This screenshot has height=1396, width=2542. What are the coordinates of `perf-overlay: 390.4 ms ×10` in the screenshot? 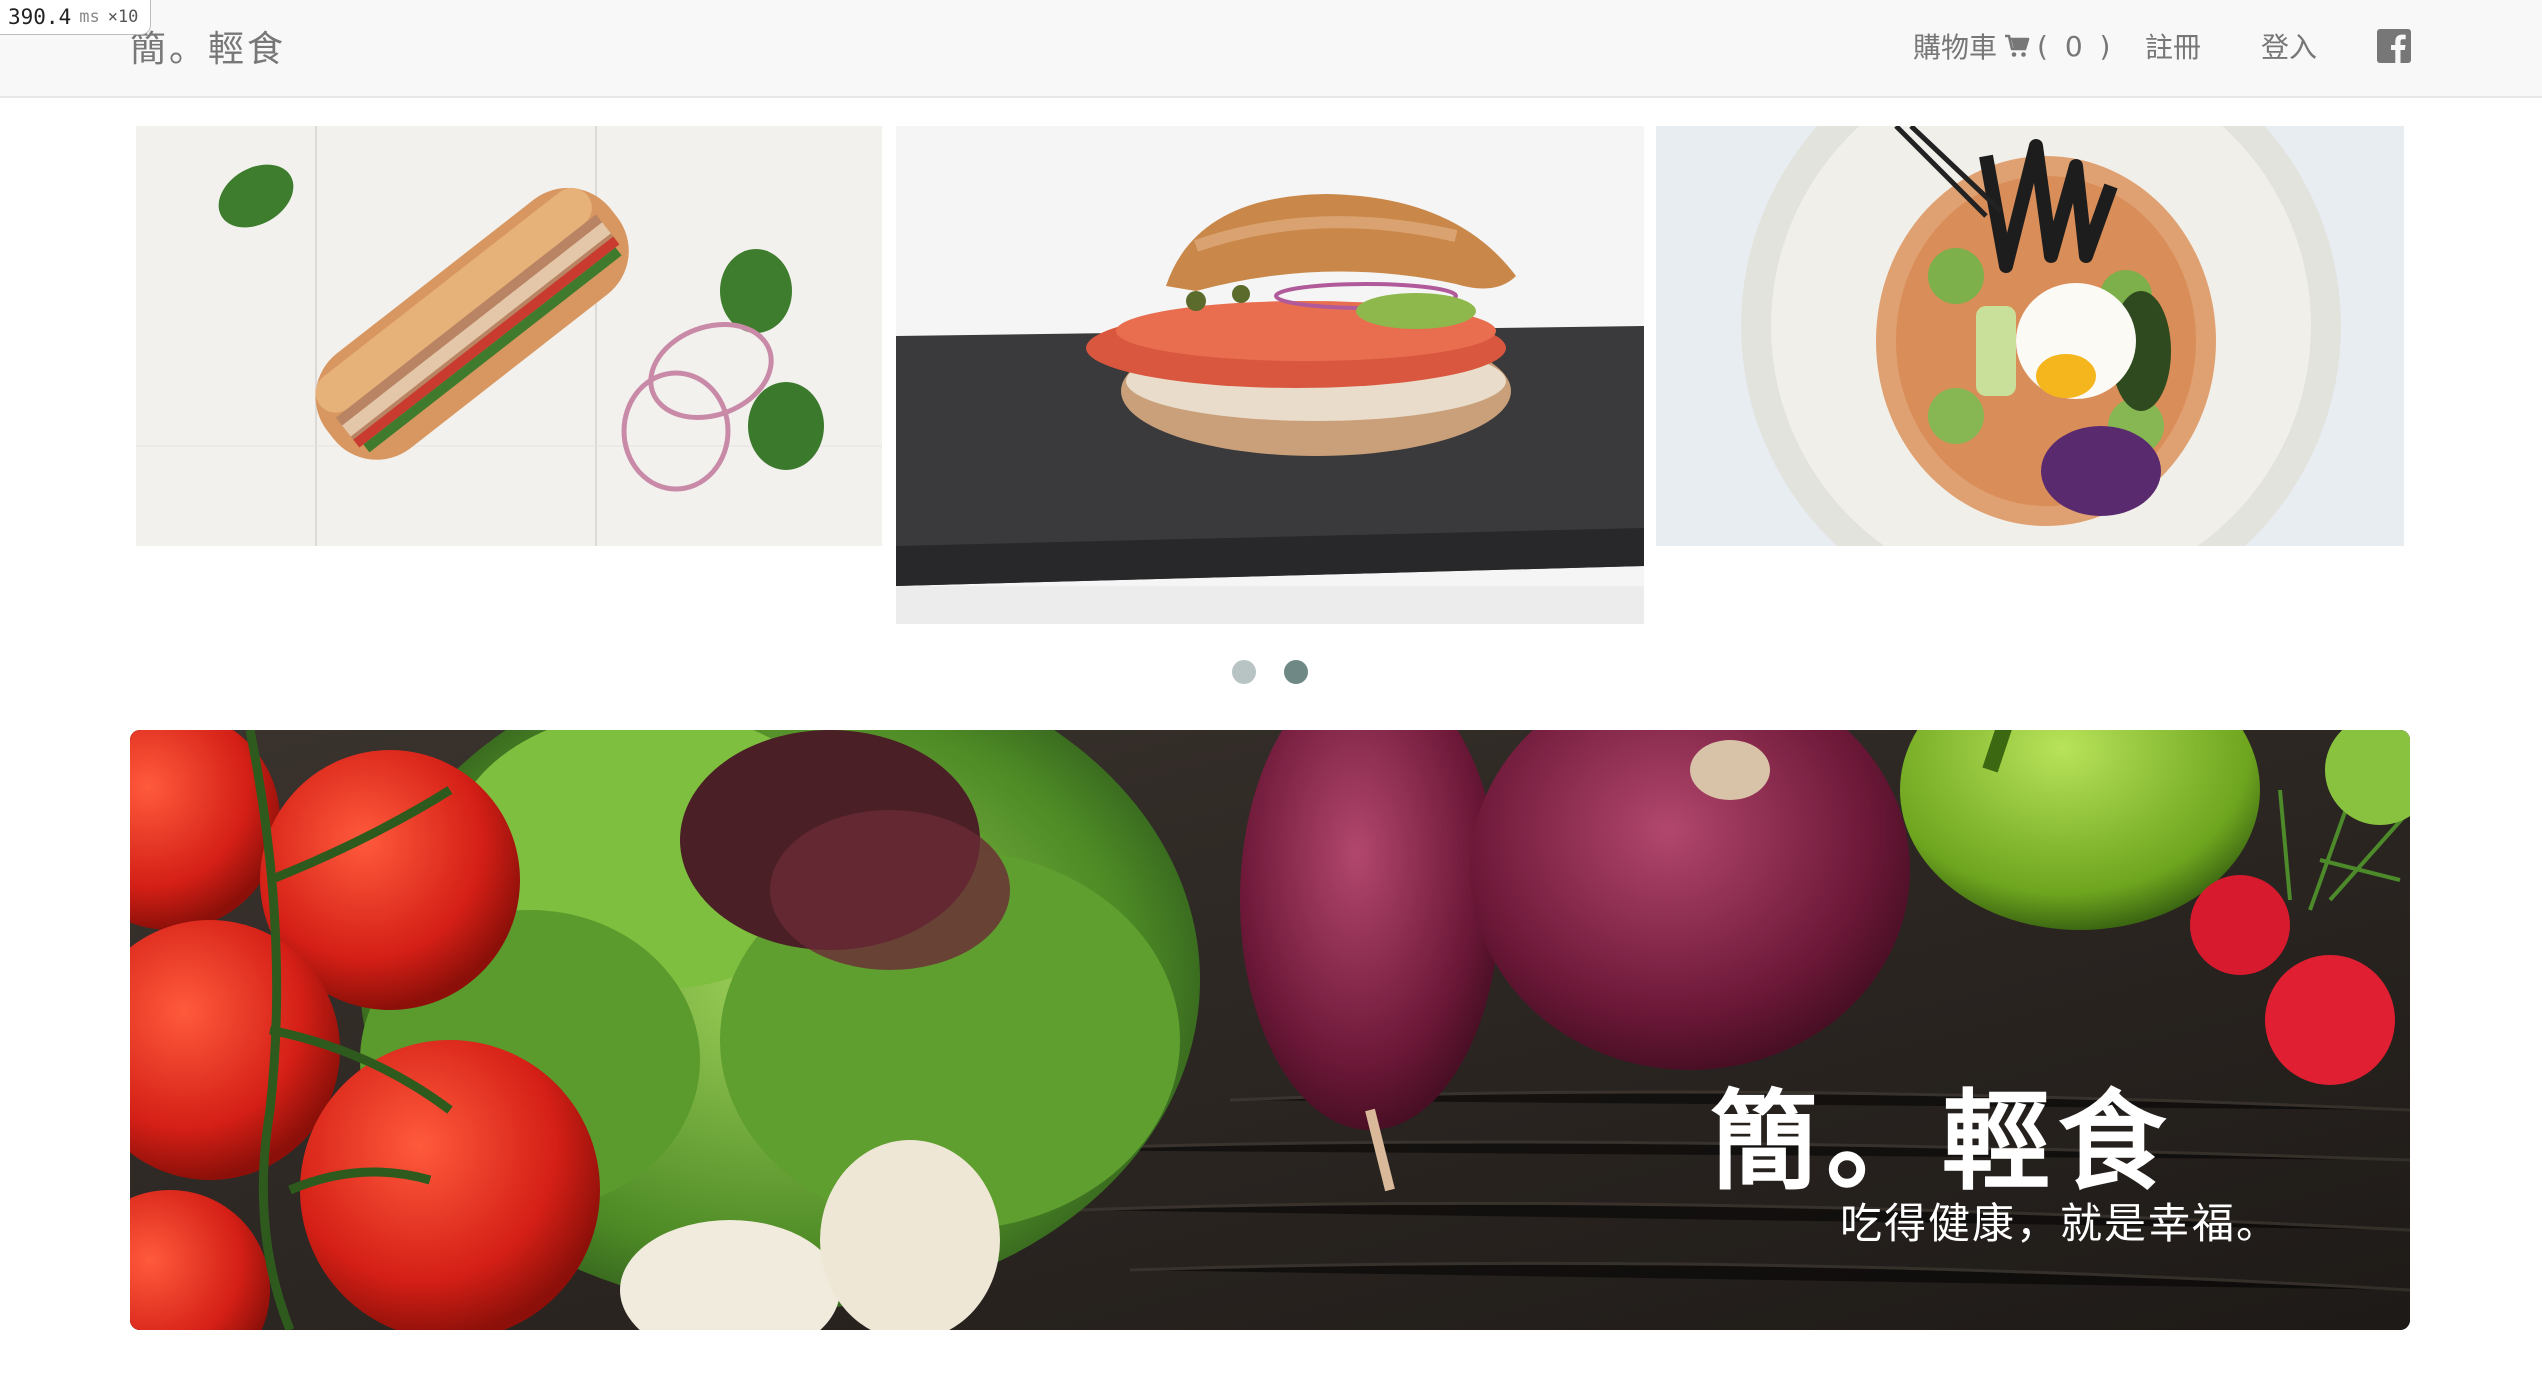 It's located at (76, 17).